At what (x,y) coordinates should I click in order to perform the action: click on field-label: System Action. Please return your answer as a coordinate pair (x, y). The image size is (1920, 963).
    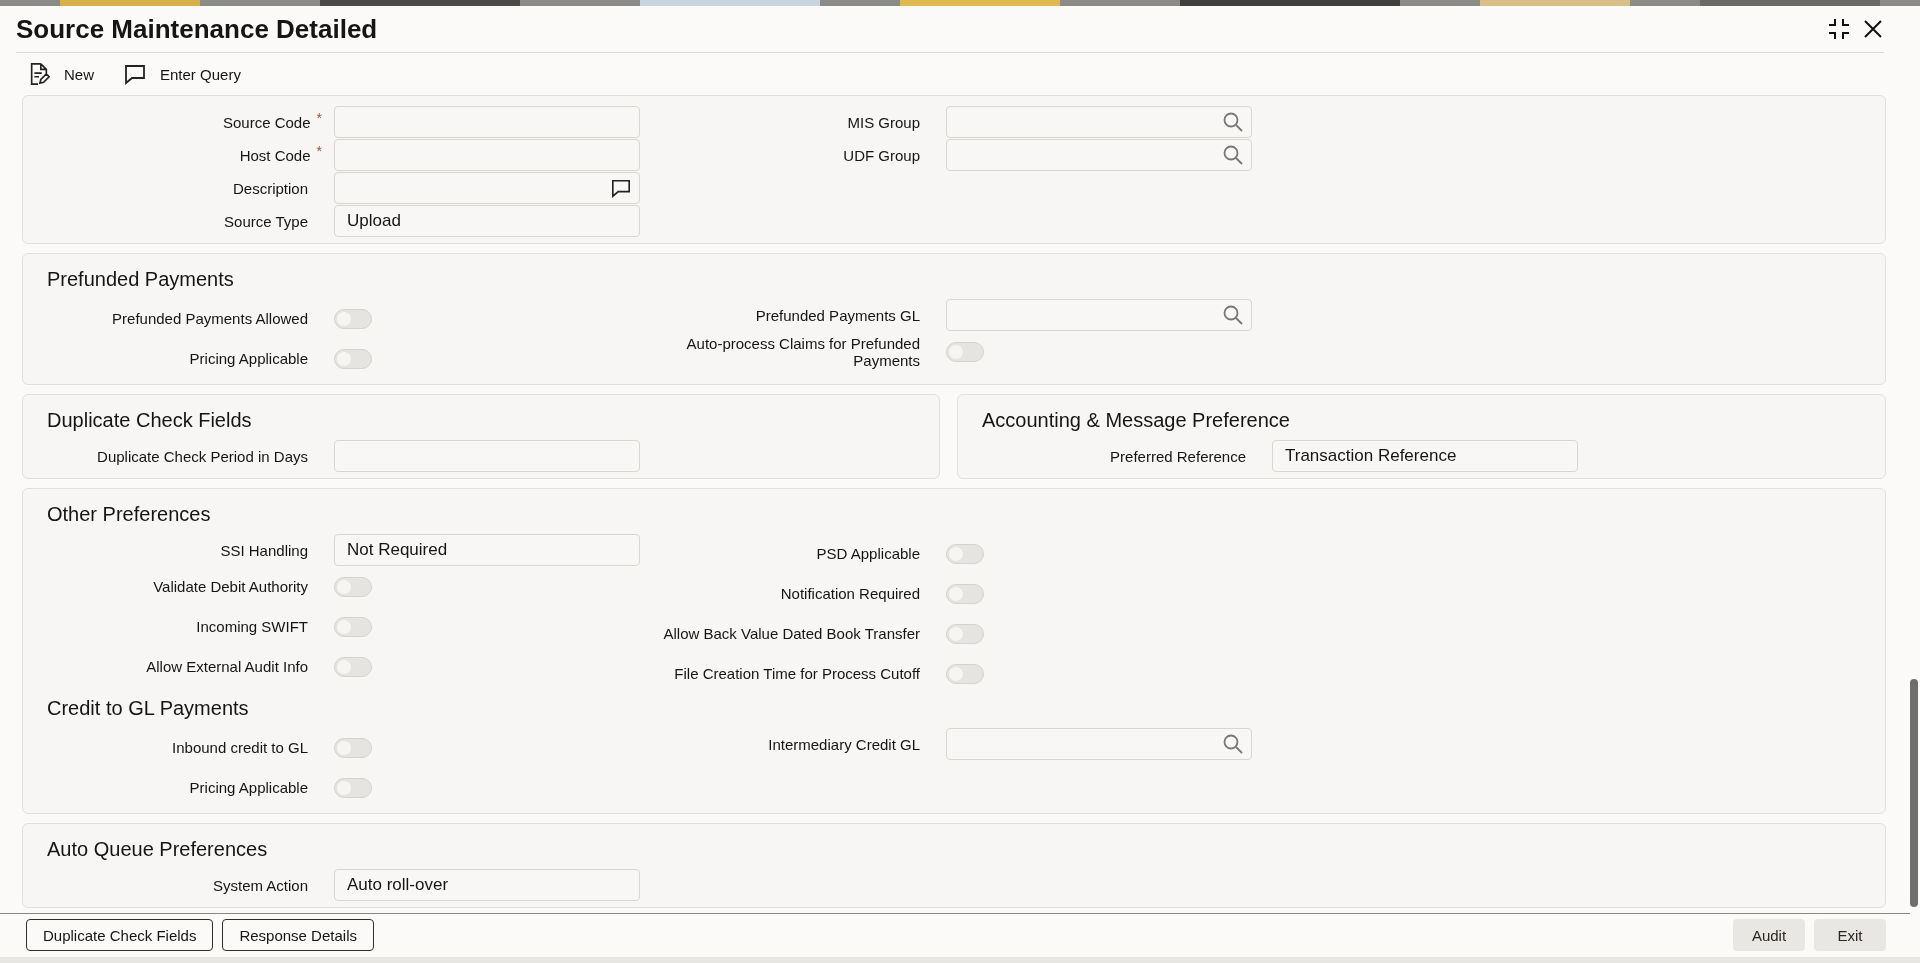
    Looking at the image, I should click on (260, 885).